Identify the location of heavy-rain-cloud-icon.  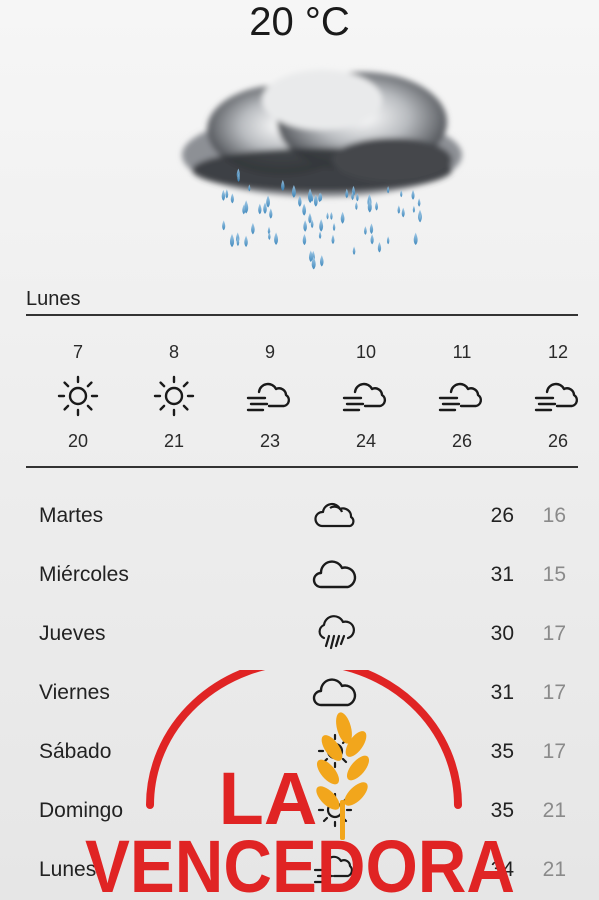
(322, 170).